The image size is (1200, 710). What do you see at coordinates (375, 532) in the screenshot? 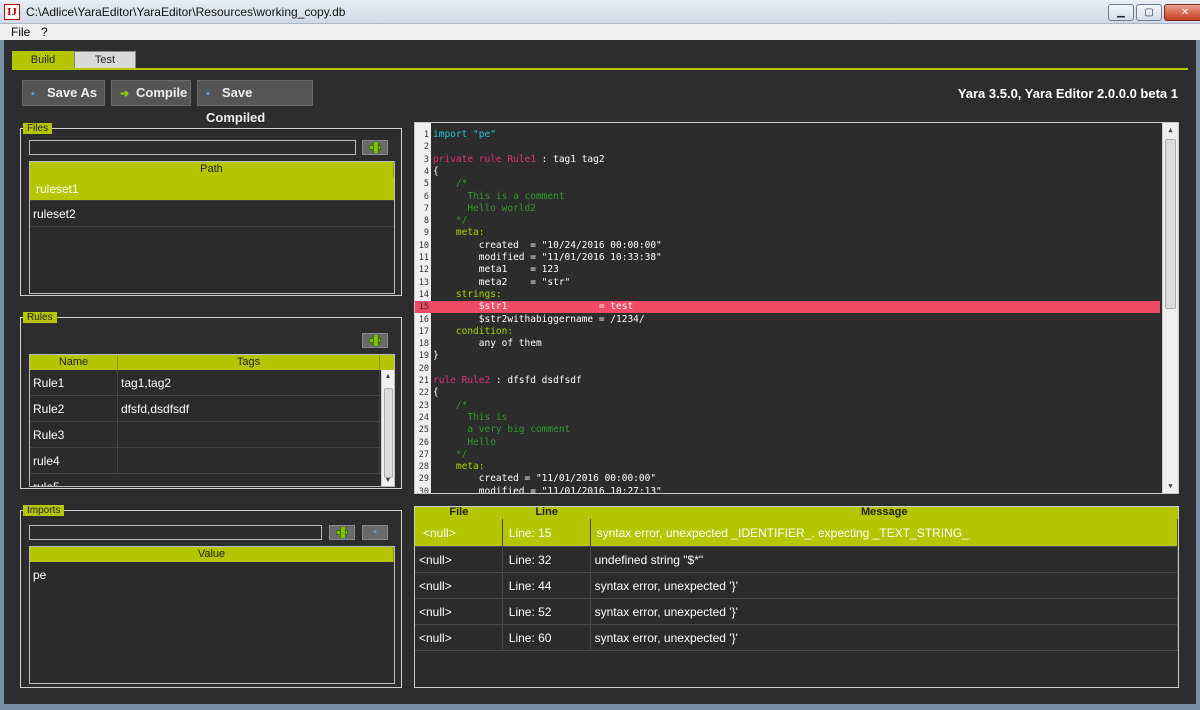
I see `save-import-button: ▪` at bounding box center [375, 532].